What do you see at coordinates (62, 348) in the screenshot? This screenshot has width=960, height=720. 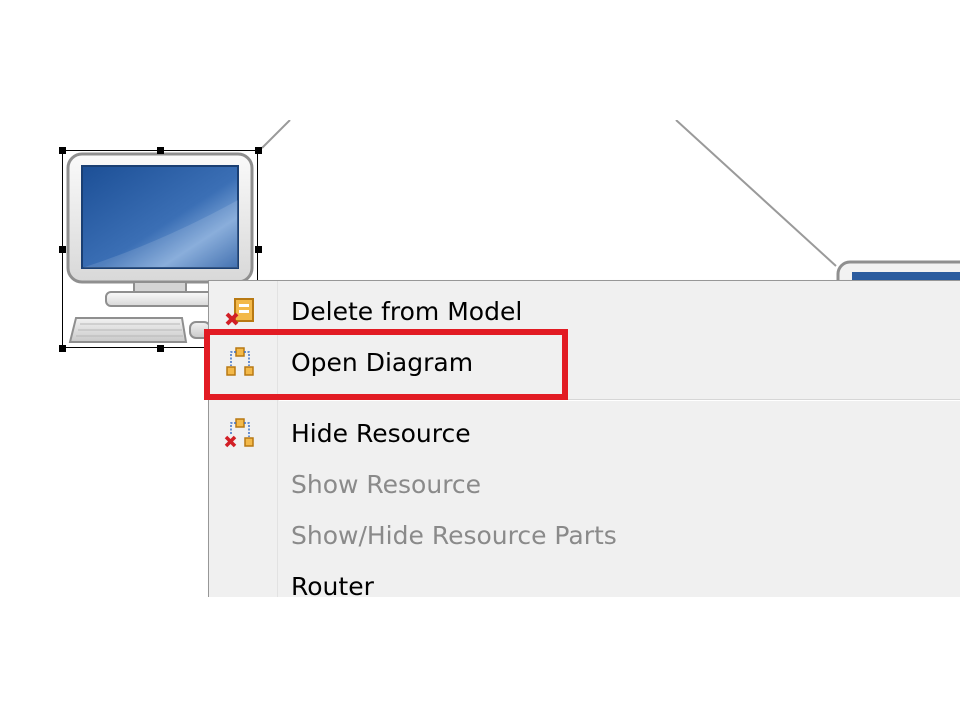 I see `resize-handle-bottom-left` at bounding box center [62, 348].